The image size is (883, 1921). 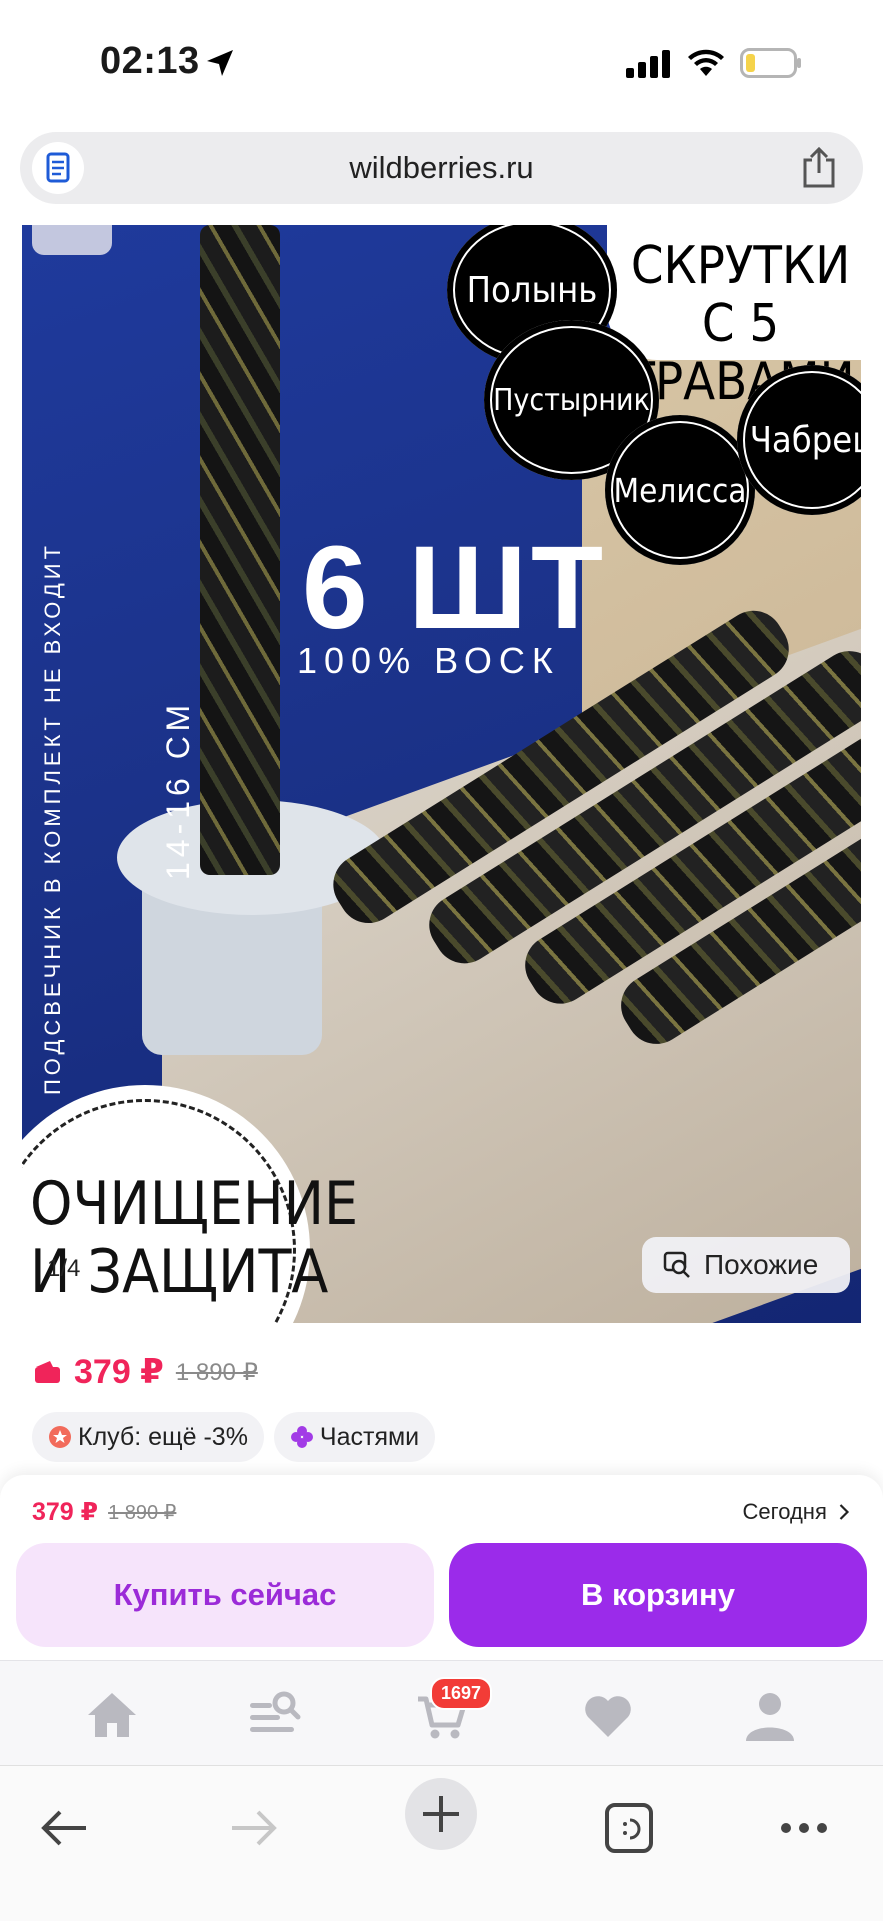 I want to click on tabs-icon, so click(x=629, y=1828).